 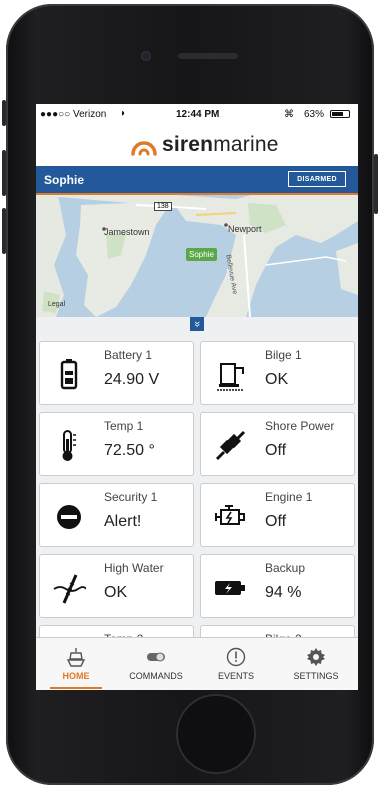 I want to click on tab-label: COMMANDS, so click(x=156, y=676).